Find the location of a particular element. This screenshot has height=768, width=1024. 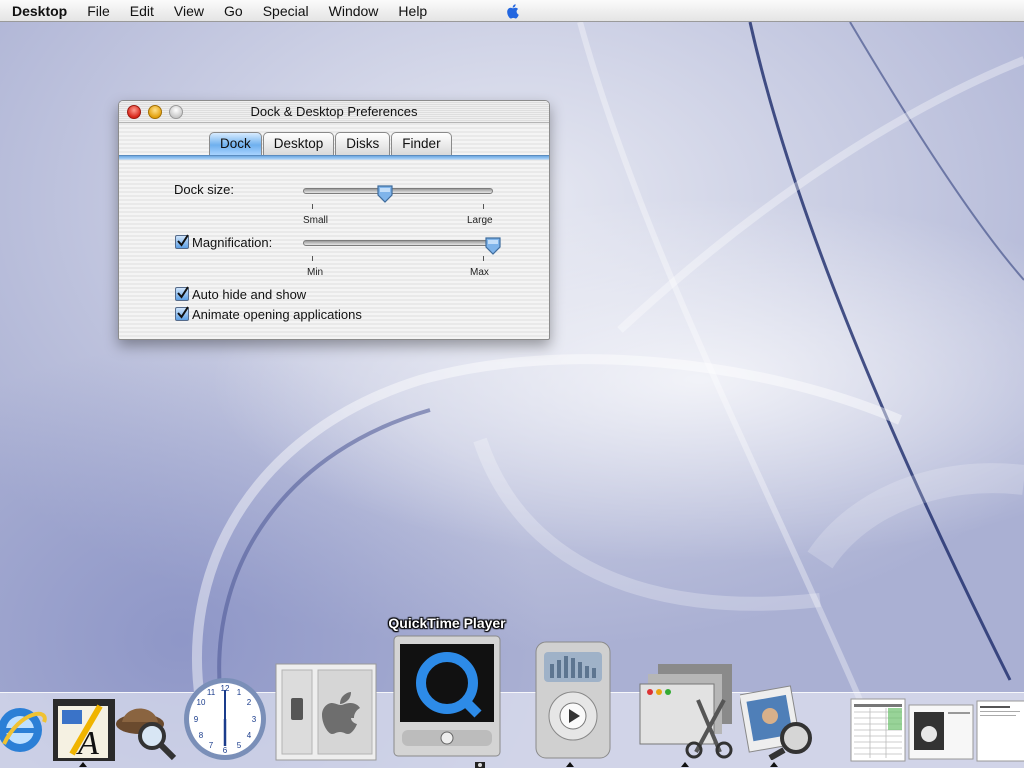

tab-bar: Dock Desktop Disks Finder is located at coordinates (331, 143).